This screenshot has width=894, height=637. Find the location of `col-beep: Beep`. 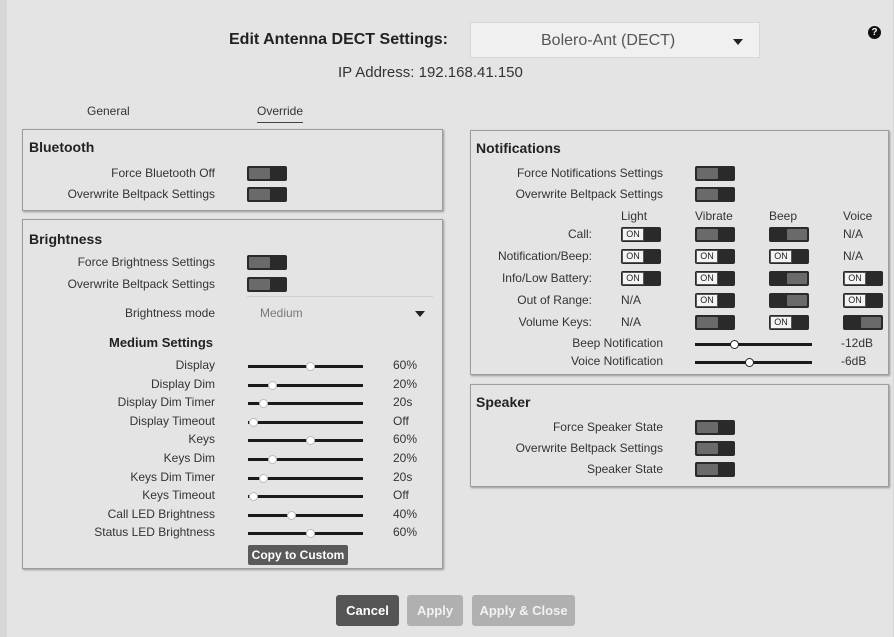

col-beep: Beep is located at coordinates (783, 216).